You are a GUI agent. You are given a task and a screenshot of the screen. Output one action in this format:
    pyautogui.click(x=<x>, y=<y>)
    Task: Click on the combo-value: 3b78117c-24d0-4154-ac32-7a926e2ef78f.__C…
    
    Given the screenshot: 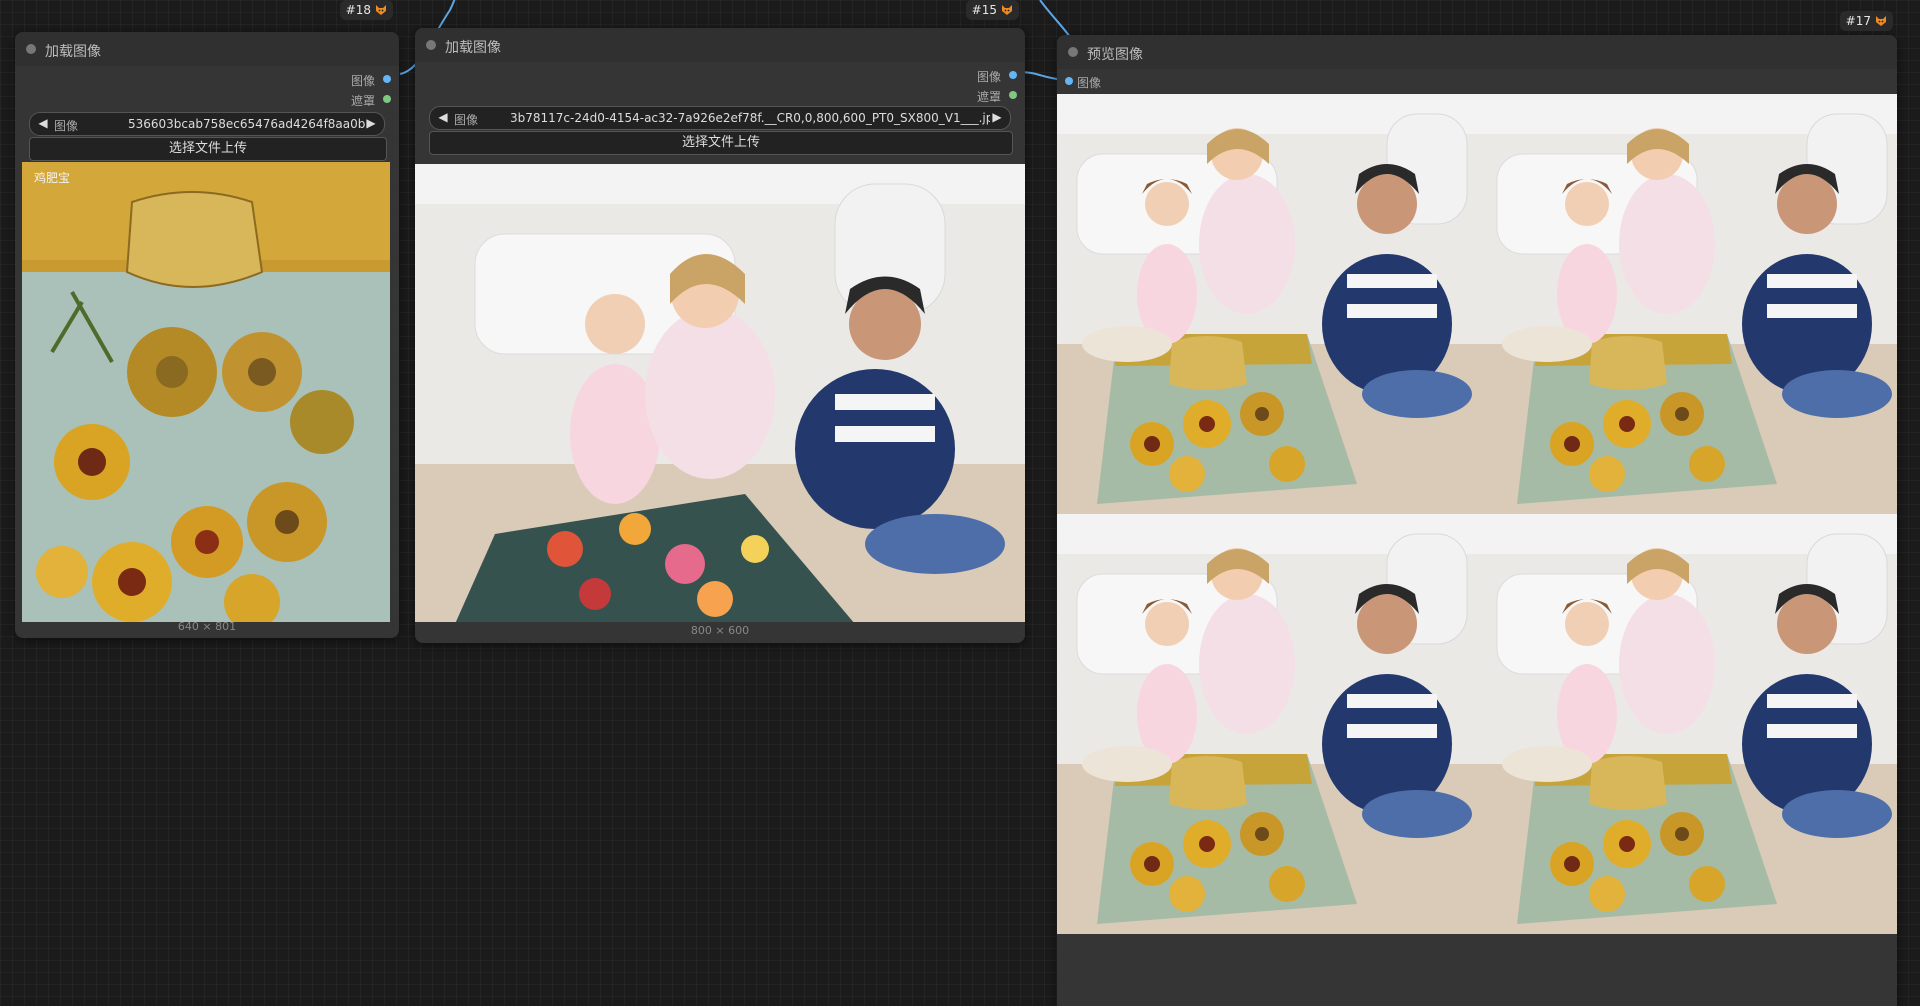 What is the action you would take?
    pyautogui.click(x=750, y=118)
    